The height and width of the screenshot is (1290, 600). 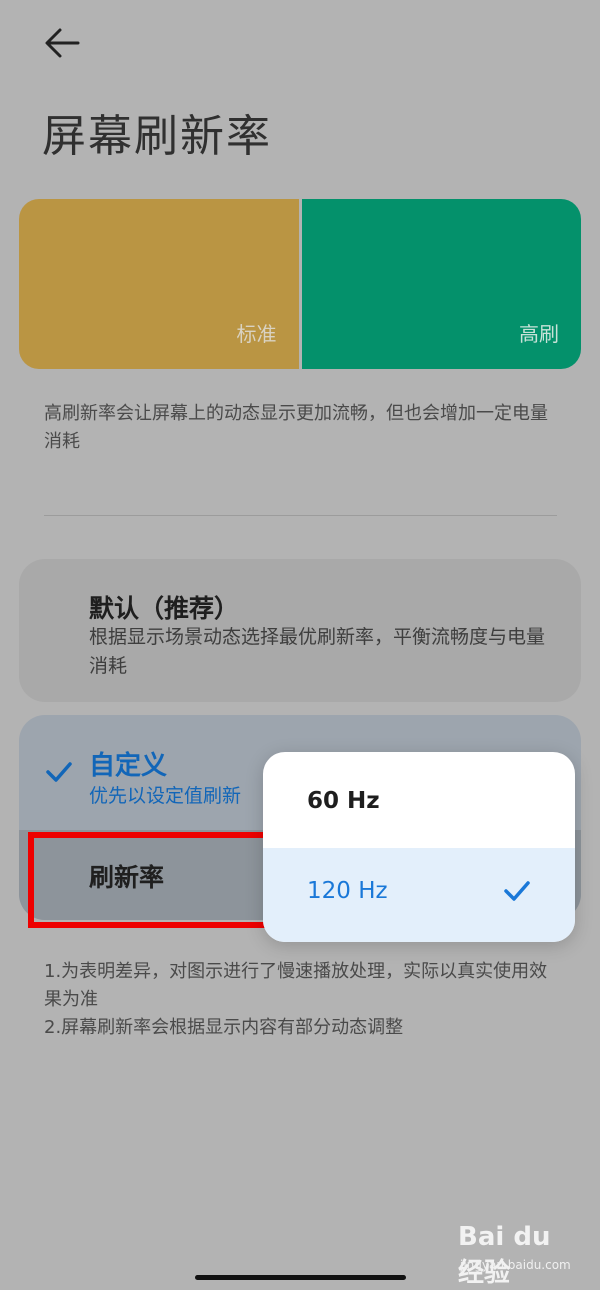 I want to click on option-default-subtitle: 根据显示场景动态选择最优刷新率，平衡流畅度与电量消耗, so click(x=317, y=651).